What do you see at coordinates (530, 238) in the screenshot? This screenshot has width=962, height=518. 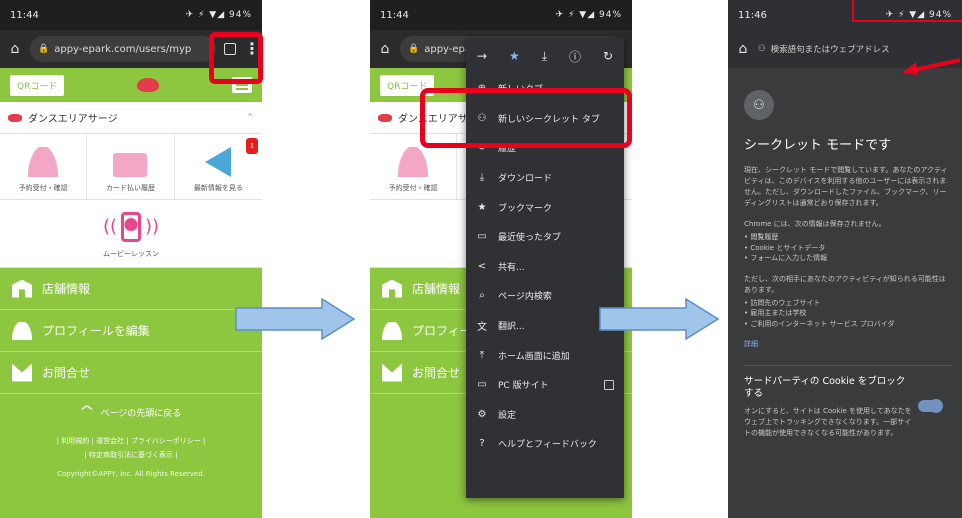 I see `menu-item-label: 最近使ったタブ` at bounding box center [530, 238].